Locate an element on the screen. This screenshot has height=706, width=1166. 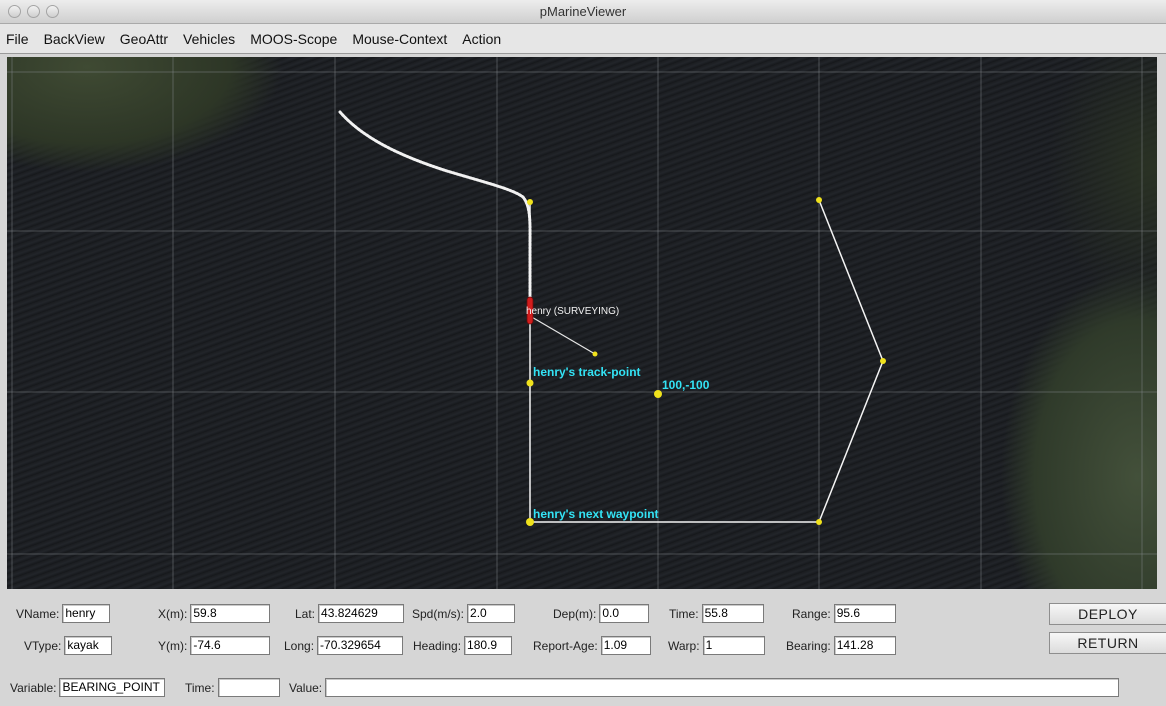
vehicle-trail is located at coordinates (435, 205).